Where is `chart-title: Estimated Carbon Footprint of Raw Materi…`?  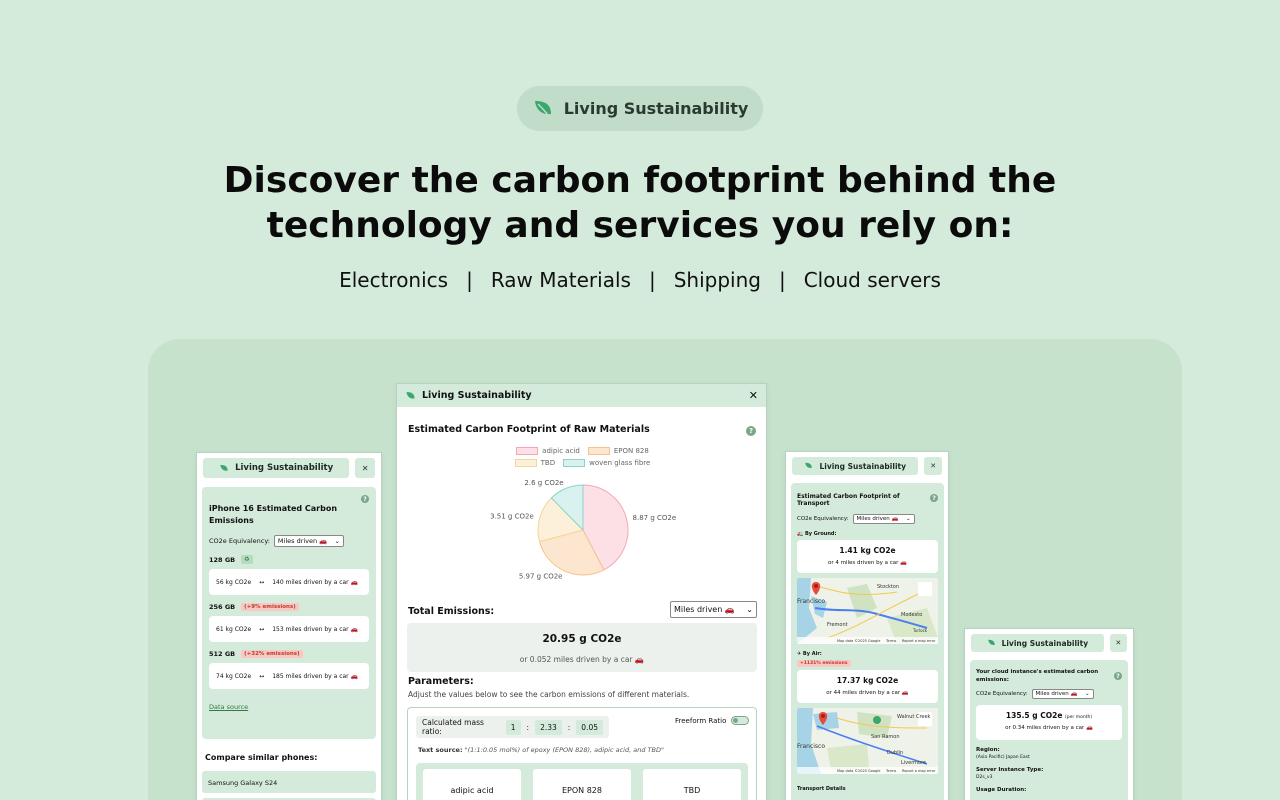 chart-title: Estimated Carbon Footprint of Raw Materi… is located at coordinates (529, 429).